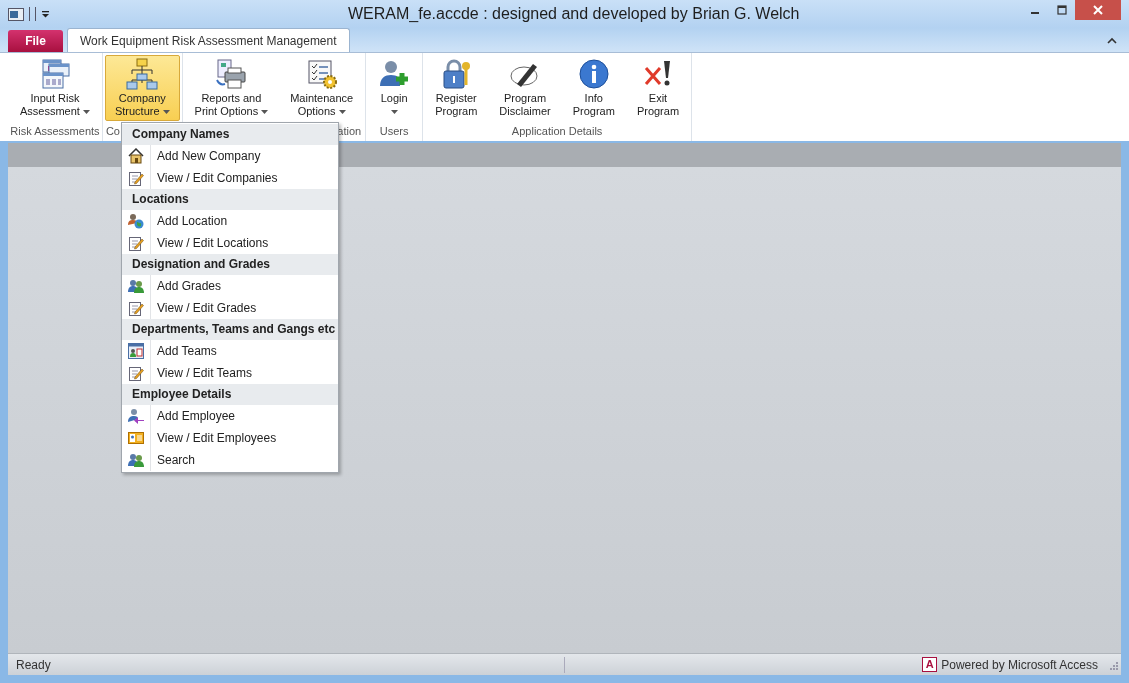 The image size is (1129, 683). What do you see at coordinates (394, 131) in the screenshot?
I see `group-label: Users` at bounding box center [394, 131].